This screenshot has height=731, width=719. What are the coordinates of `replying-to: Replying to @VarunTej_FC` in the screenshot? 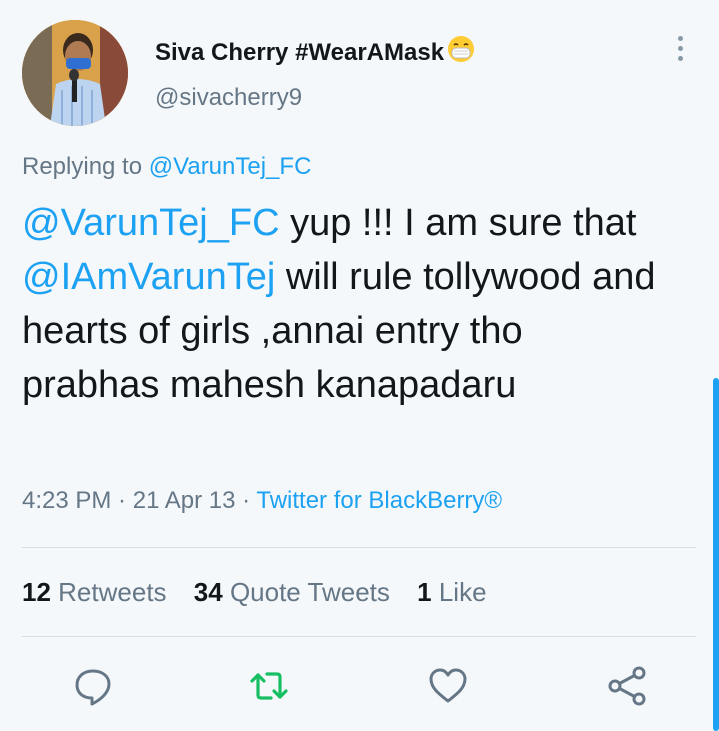 It's located at (166, 167).